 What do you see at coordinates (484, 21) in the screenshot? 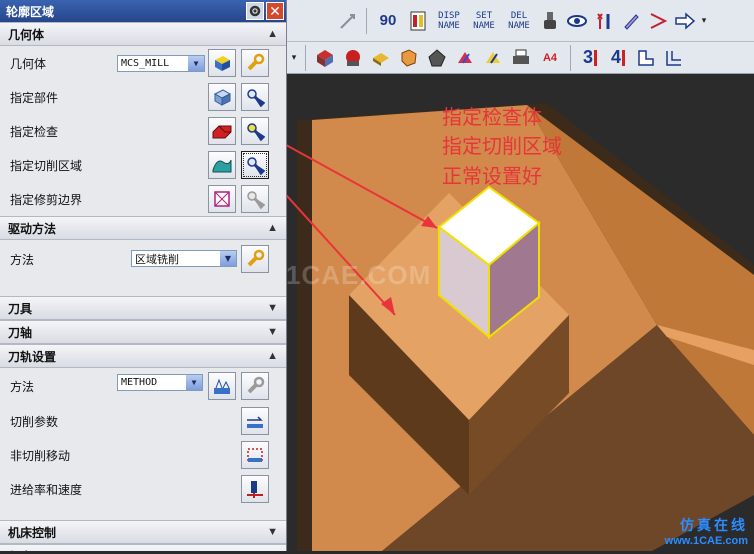
I see `set-name-button: SET NAME` at bounding box center [484, 21].